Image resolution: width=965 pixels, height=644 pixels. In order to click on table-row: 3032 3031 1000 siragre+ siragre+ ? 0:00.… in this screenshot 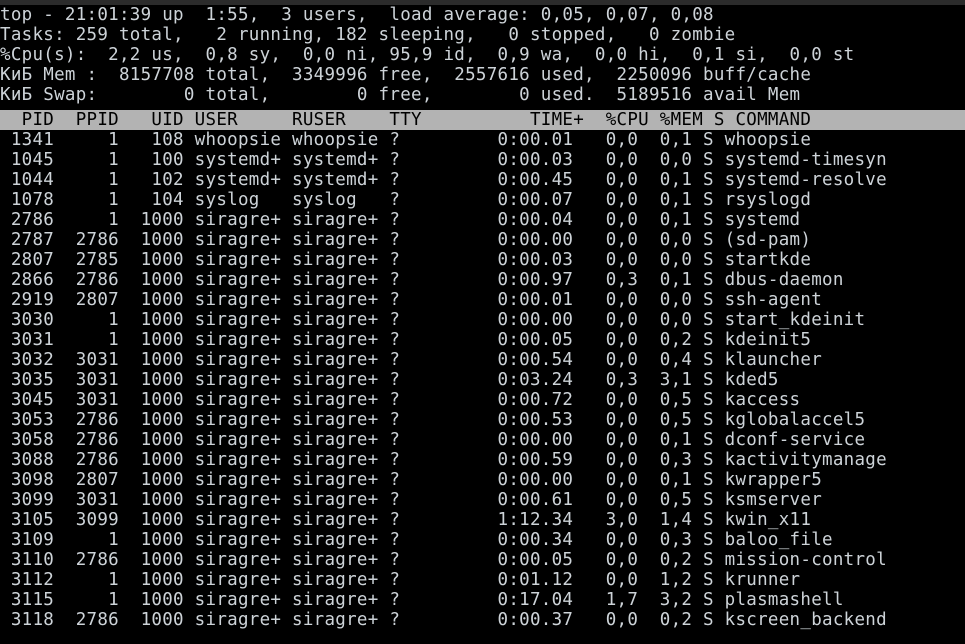, I will do `click(482, 360)`.